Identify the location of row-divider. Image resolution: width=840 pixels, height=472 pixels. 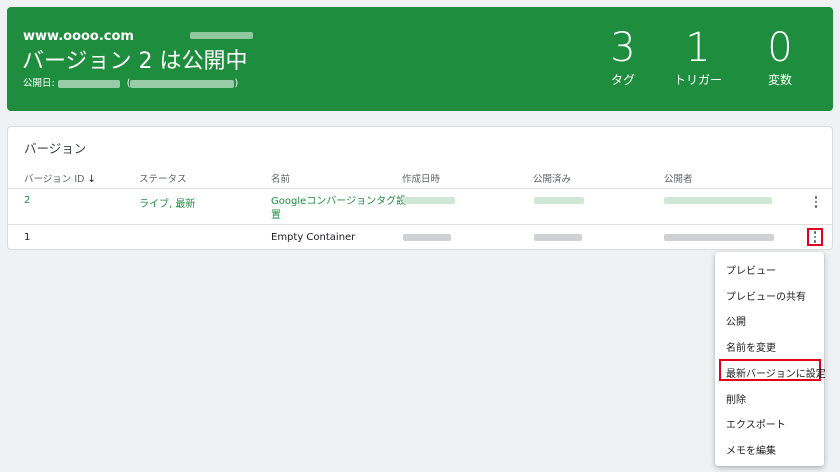
(420, 224).